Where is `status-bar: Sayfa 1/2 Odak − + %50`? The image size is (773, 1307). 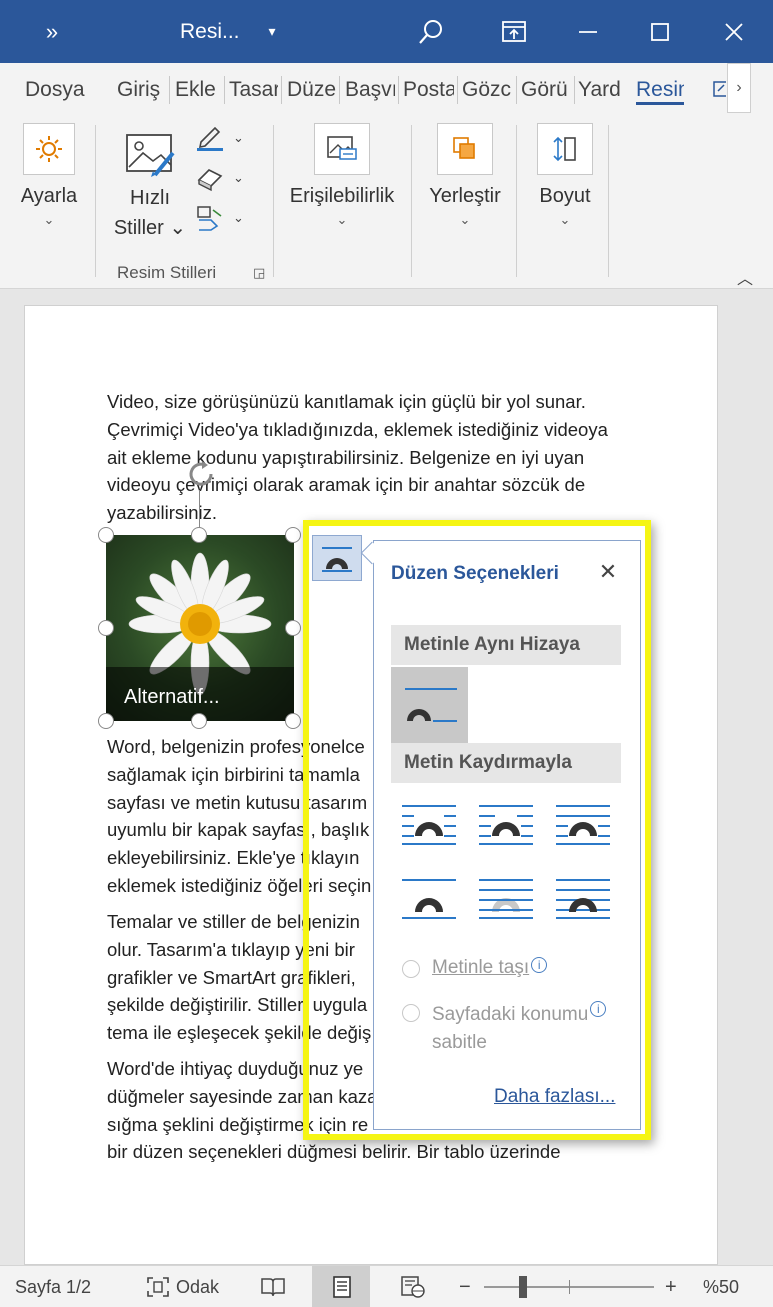 status-bar: Sayfa 1/2 Odak − + %50 is located at coordinates (386, 1286).